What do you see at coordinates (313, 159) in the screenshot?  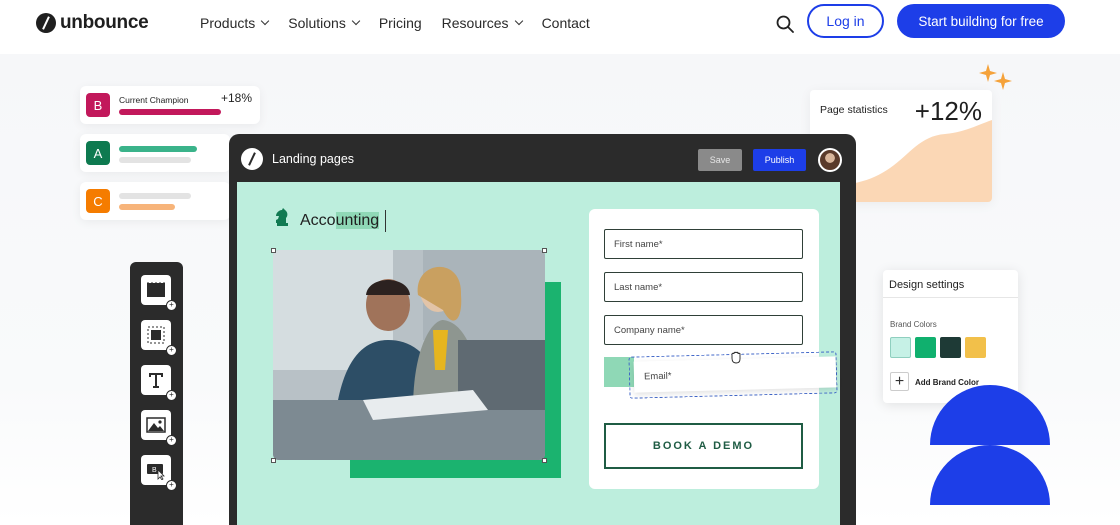 I see `editor-title: Landing pages` at bounding box center [313, 159].